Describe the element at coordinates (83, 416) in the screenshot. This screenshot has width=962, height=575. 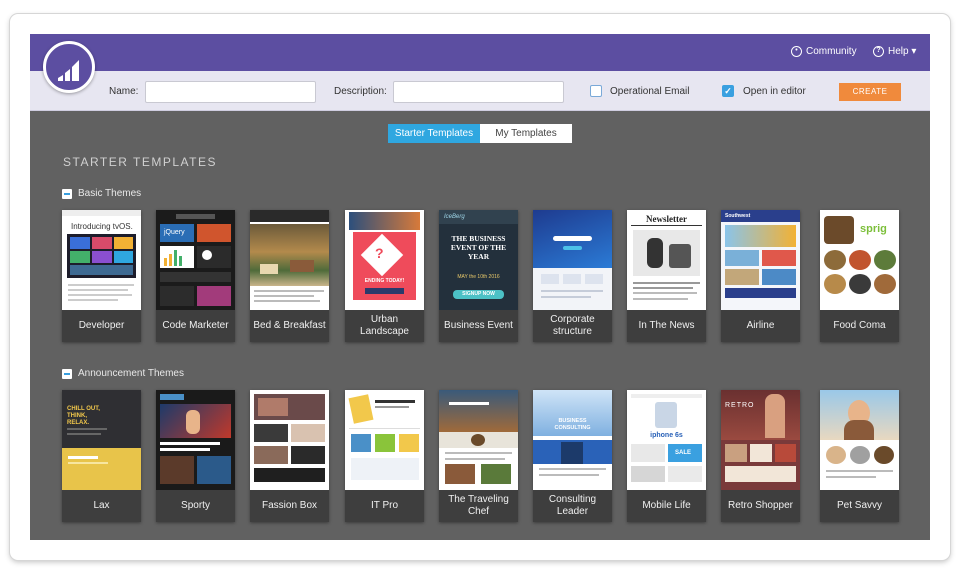
I see `thumb-headline-text: CHILL OUT, THINK, RELAX.` at that location.